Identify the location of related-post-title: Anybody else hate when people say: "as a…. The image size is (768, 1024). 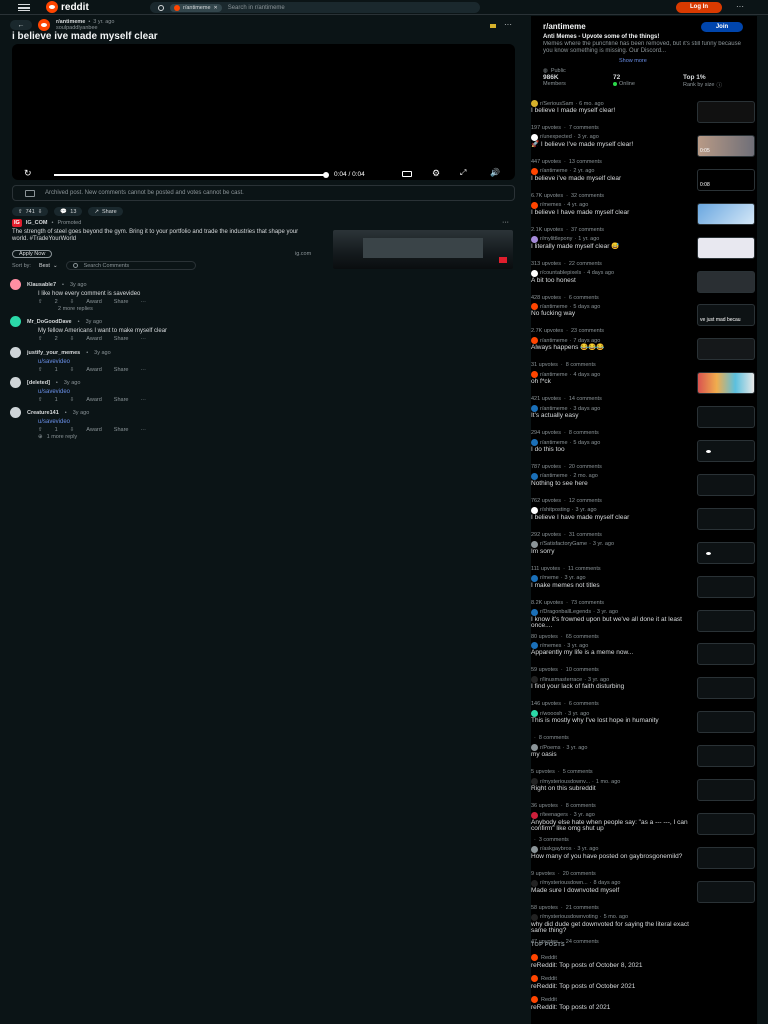
(614, 826).